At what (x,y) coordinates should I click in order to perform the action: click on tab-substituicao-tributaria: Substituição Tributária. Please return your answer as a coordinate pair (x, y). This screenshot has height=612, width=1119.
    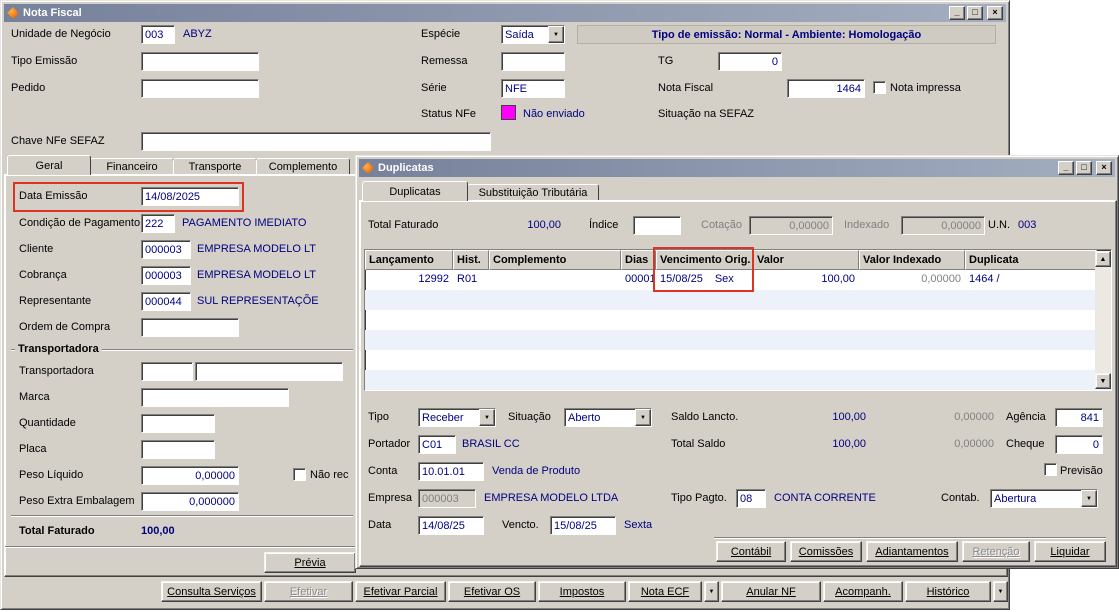
    Looking at the image, I should click on (533, 192).